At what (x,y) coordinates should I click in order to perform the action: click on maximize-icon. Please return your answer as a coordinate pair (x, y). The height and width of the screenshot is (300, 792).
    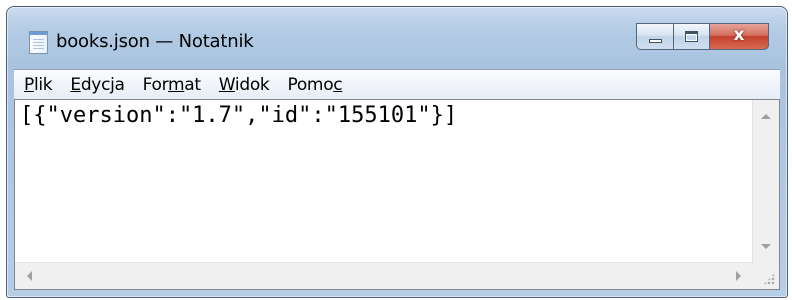
    Looking at the image, I should click on (691, 36).